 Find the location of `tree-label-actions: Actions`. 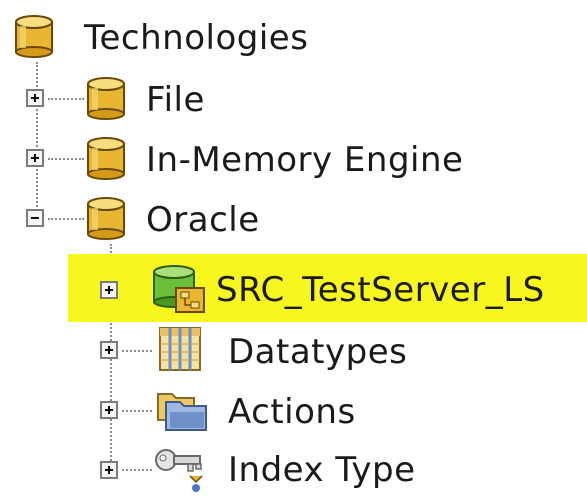

tree-label-actions: Actions is located at coordinates (292, 412).